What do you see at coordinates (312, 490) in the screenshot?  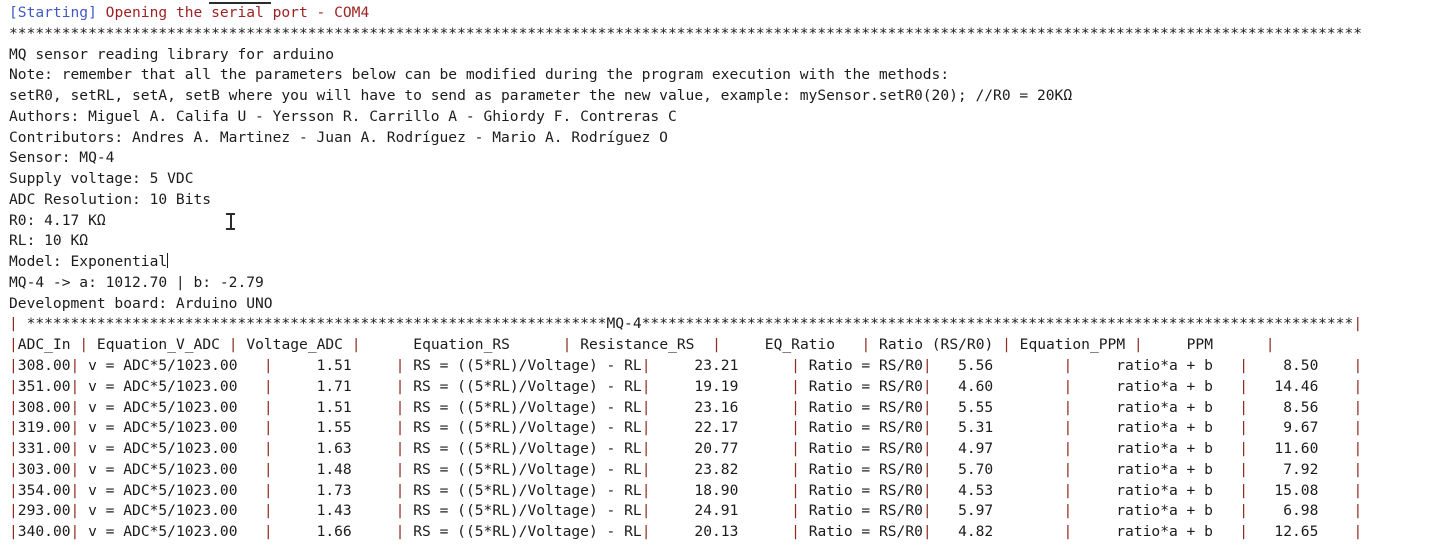 I see `cell-voltage-adc: 1.73` at bounding box center [312, 490].